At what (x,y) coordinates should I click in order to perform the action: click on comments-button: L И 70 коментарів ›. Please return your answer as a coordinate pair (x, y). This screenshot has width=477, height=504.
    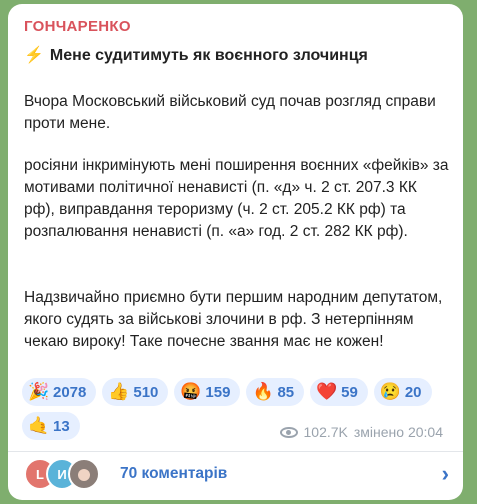
    Looking at the image, I should click on (235, 474).